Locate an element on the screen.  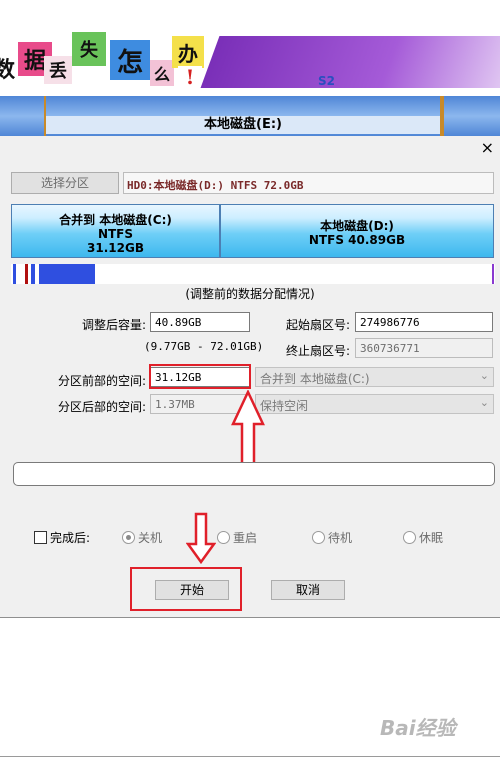
size-after-input: 40.89GB is located at coordinates (200, 322).